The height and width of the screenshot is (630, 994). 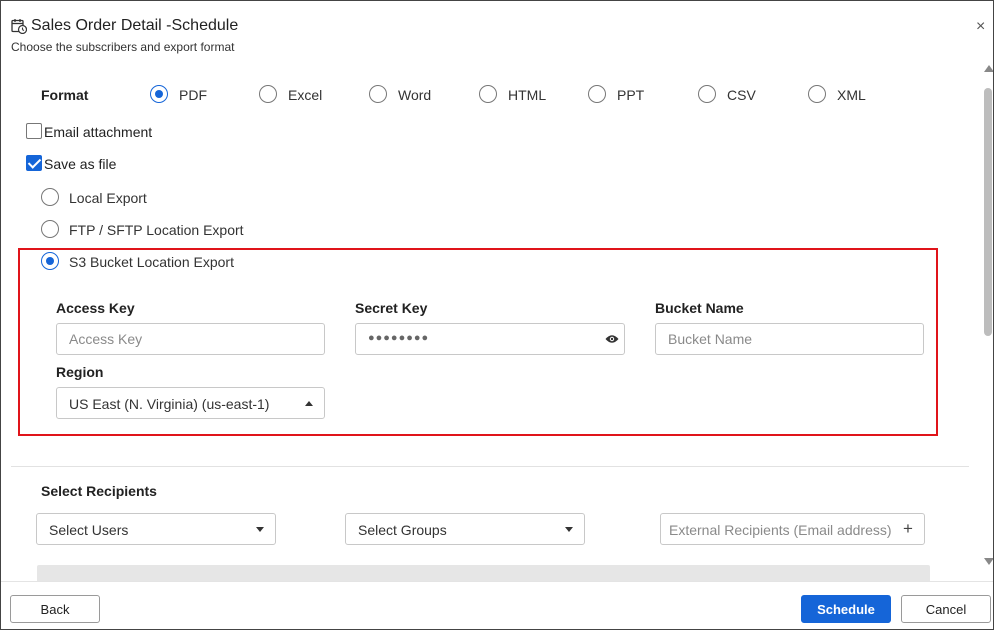 What do you see at coordinates (988, 561) in the screenshot?
I see `scroll-down-icon` at bounding box center [988, 561].